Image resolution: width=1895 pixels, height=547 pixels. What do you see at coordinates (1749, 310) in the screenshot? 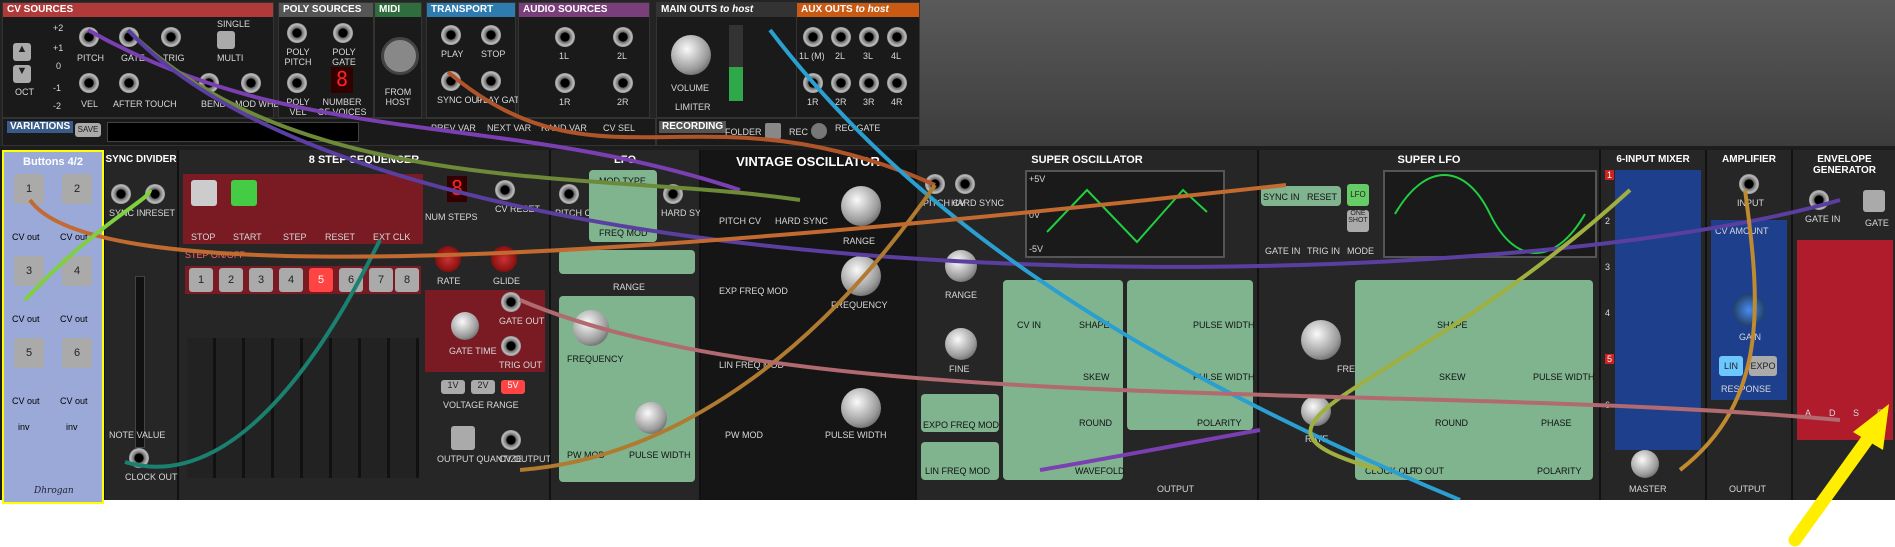
I see `amp-gain-knob` at bounding box center [1749, 310].